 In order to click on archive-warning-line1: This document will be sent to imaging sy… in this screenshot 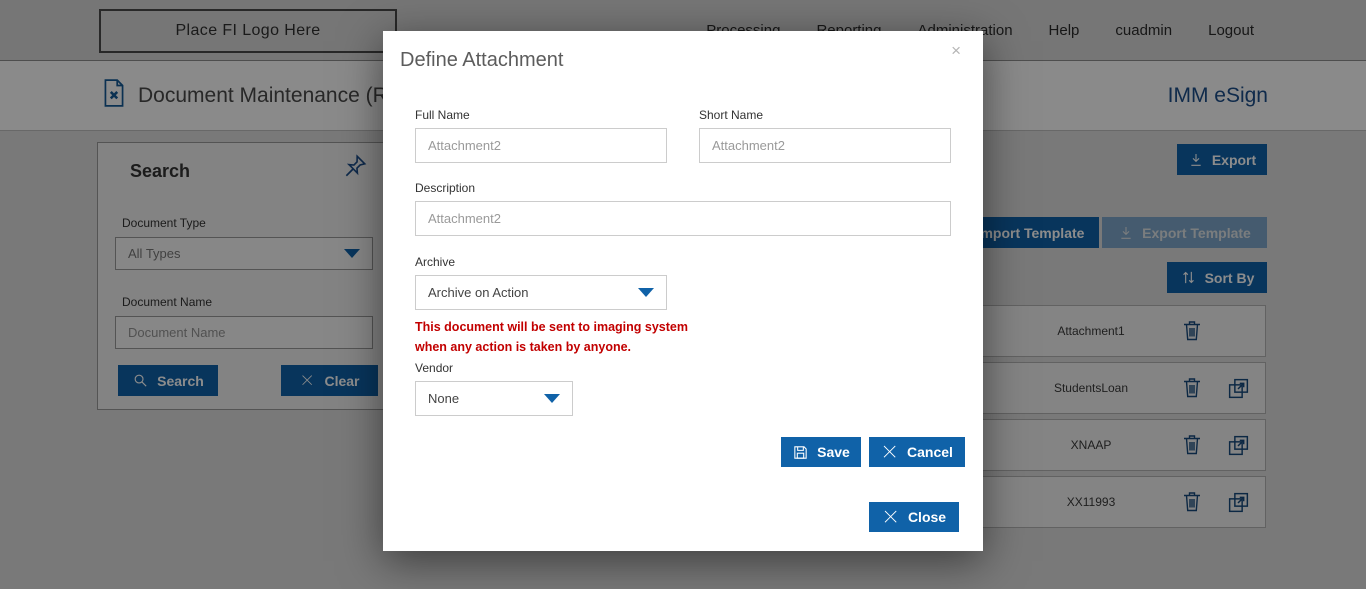, I will do `click(551, 327)`.